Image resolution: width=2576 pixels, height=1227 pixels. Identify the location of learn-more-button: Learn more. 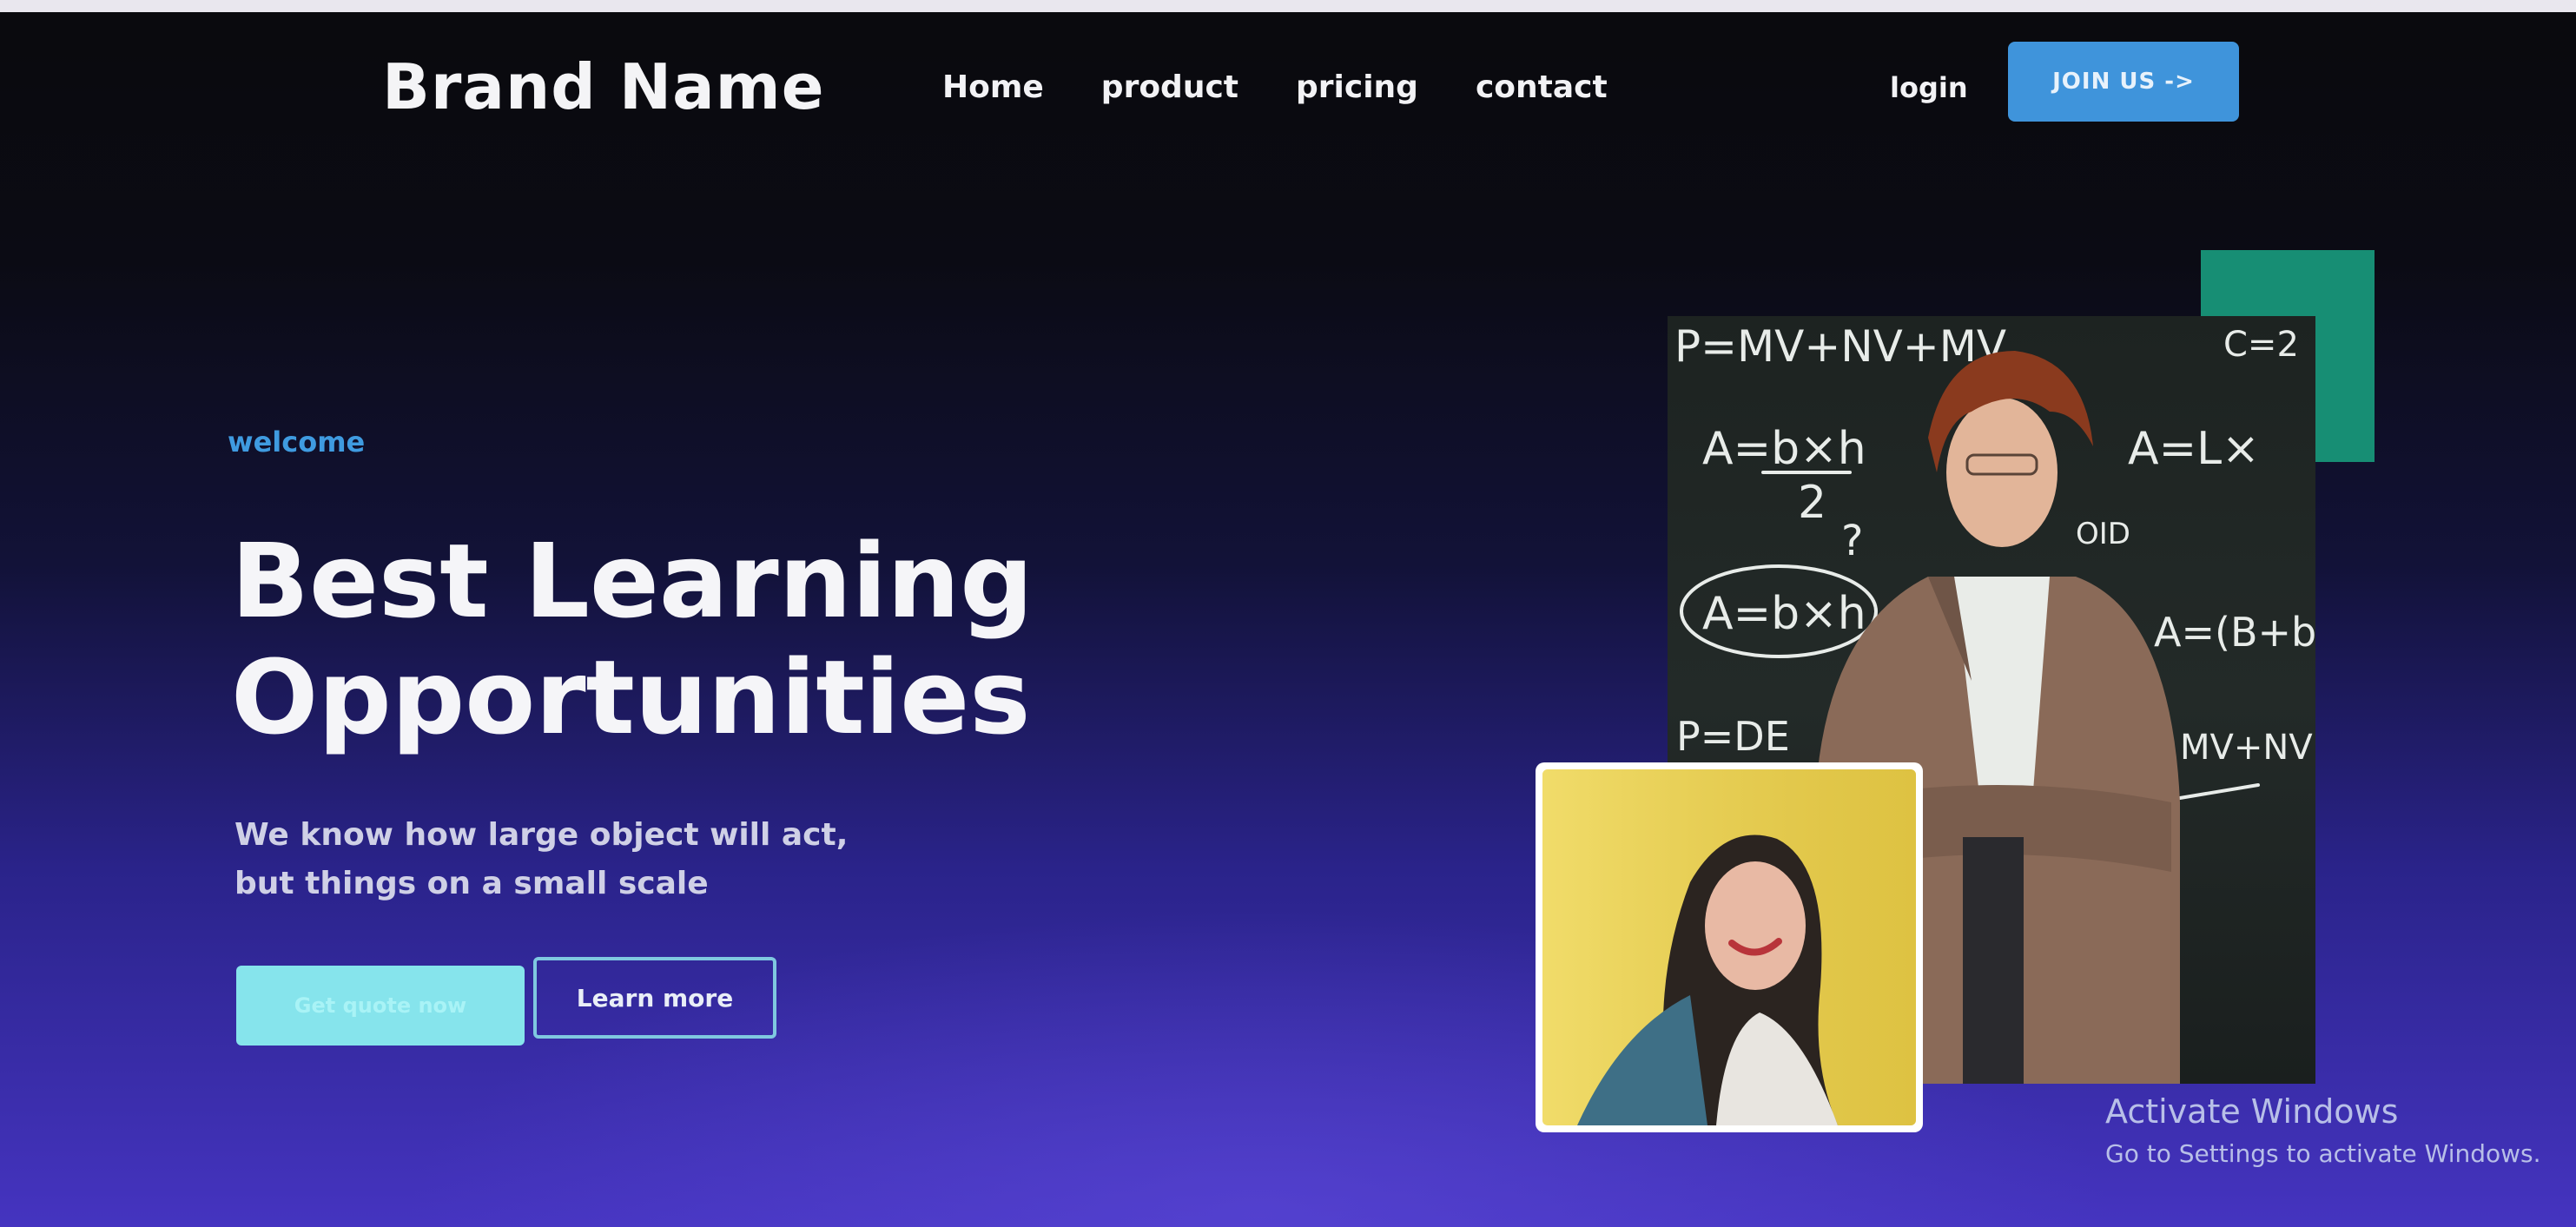
(654, 998).